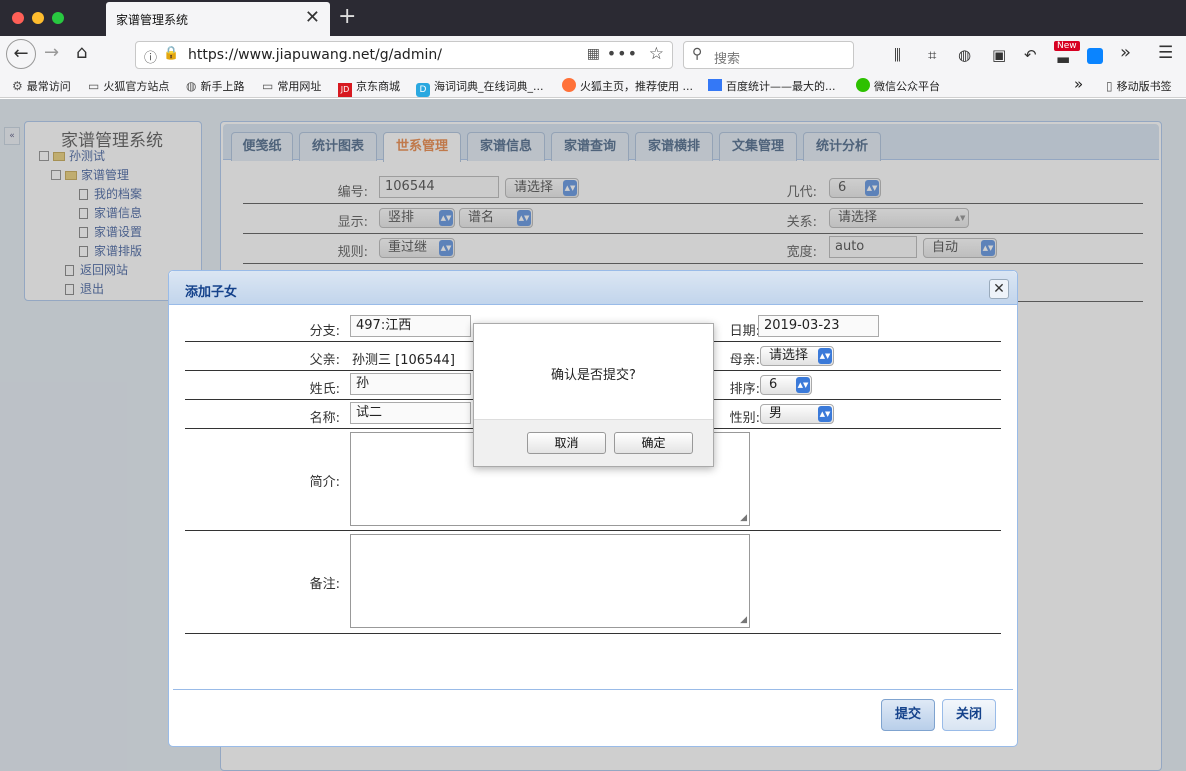 This screenshot has width=1186, height=771. I want to click on search-icon: ⚲, so click(697, 54).